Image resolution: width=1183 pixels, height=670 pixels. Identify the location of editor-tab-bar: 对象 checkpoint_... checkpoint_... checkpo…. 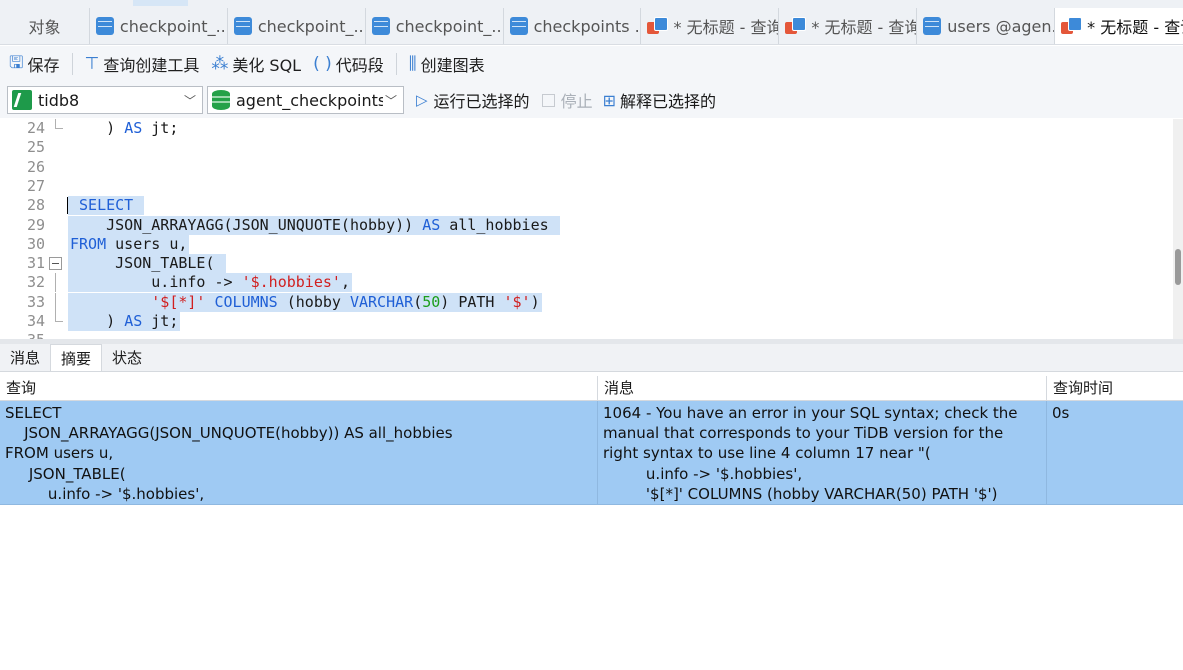
(591, 26).